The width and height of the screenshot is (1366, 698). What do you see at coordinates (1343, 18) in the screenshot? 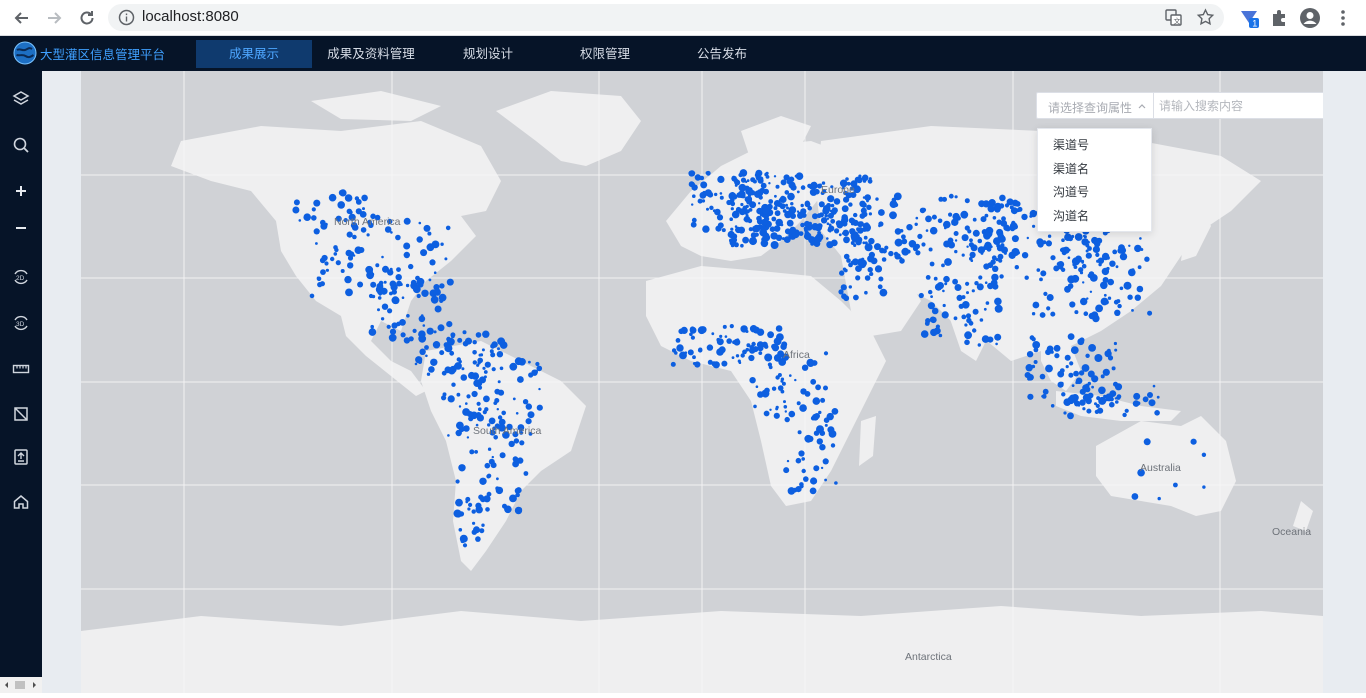
I see `browser-menu-icon` at bounding box center [1343, 18].